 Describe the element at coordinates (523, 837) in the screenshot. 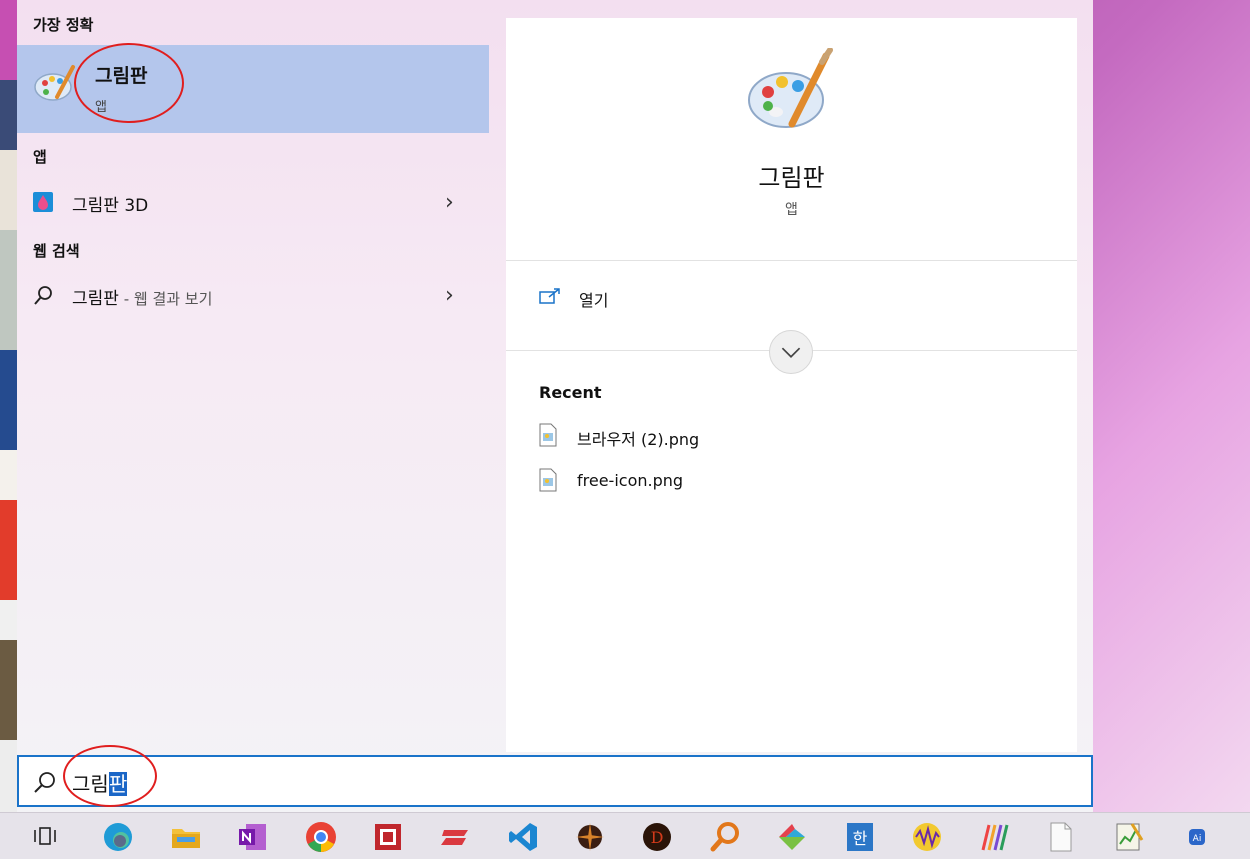

I see `vscode-icon` at that location.